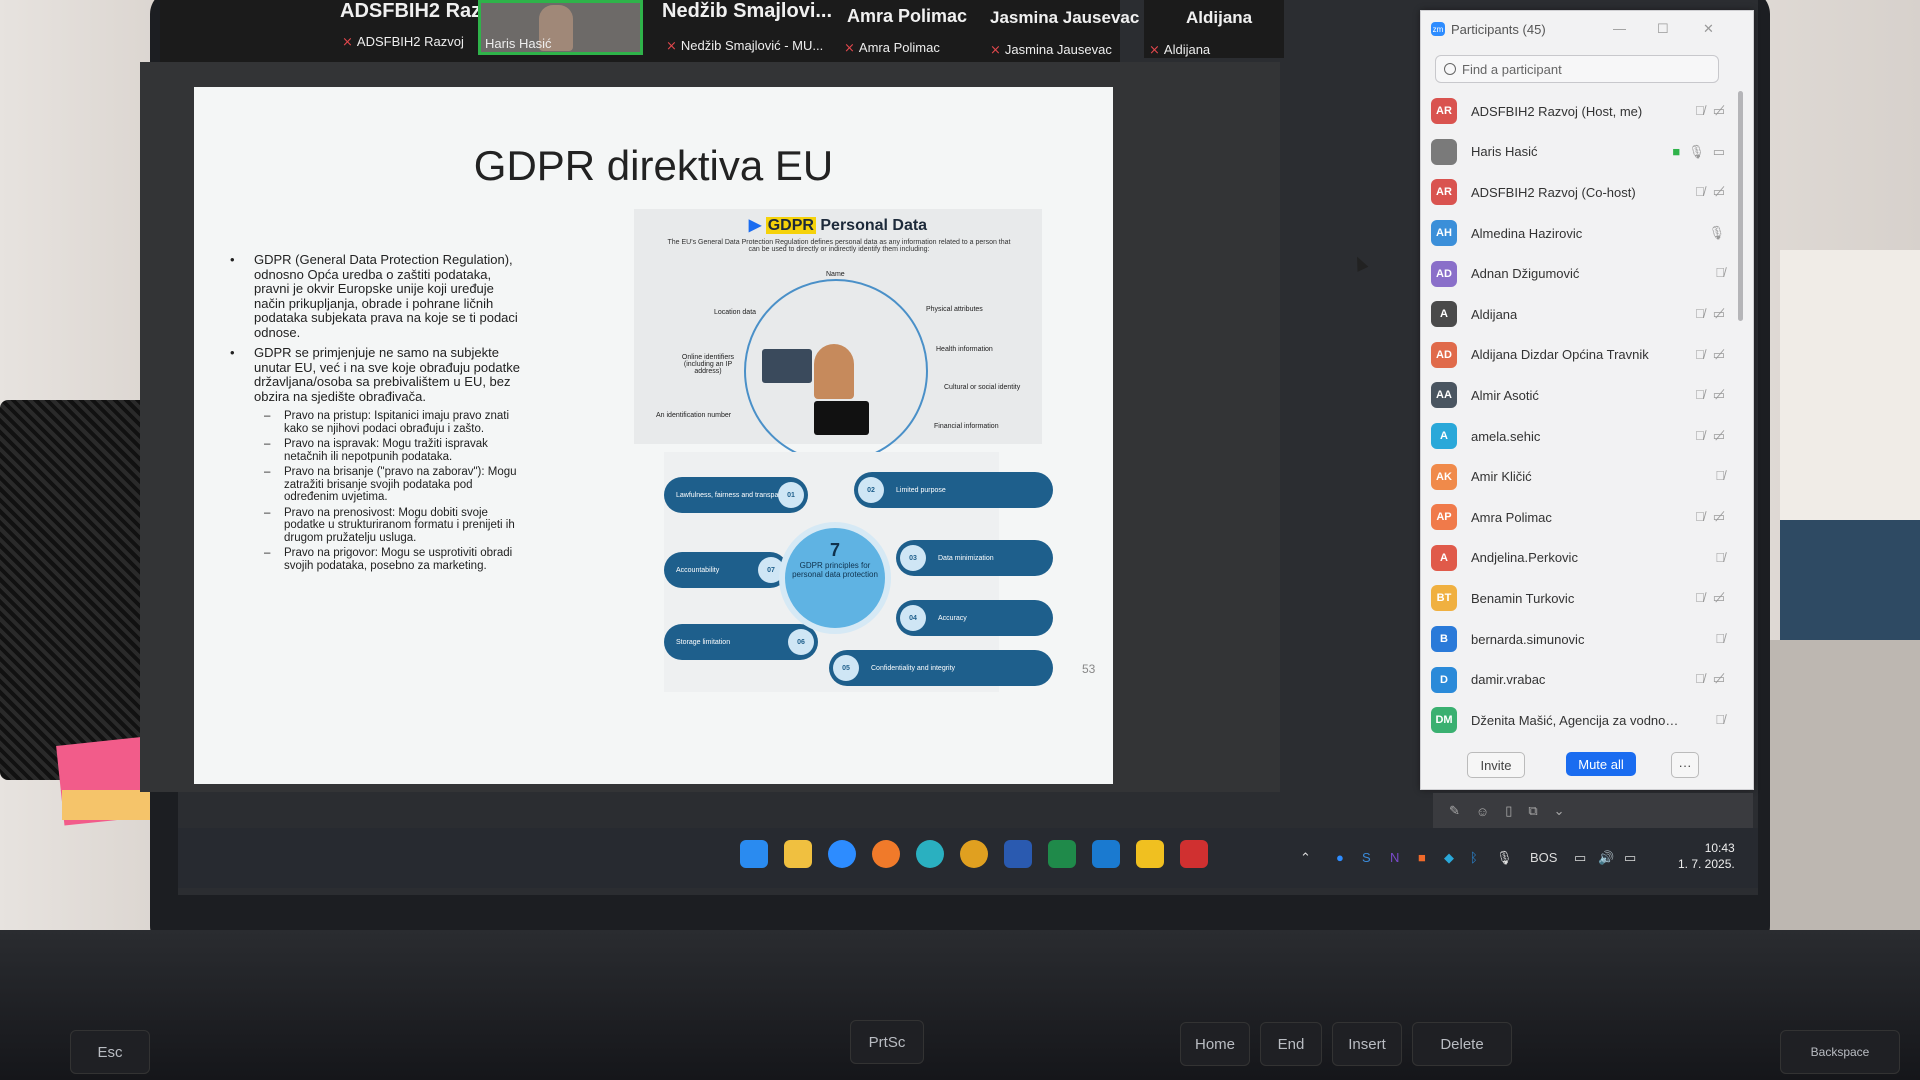  What do you see at coordinates (1062, 854) in the screenshot?
I see `excel-icon` at bounding box center [1062, 854].